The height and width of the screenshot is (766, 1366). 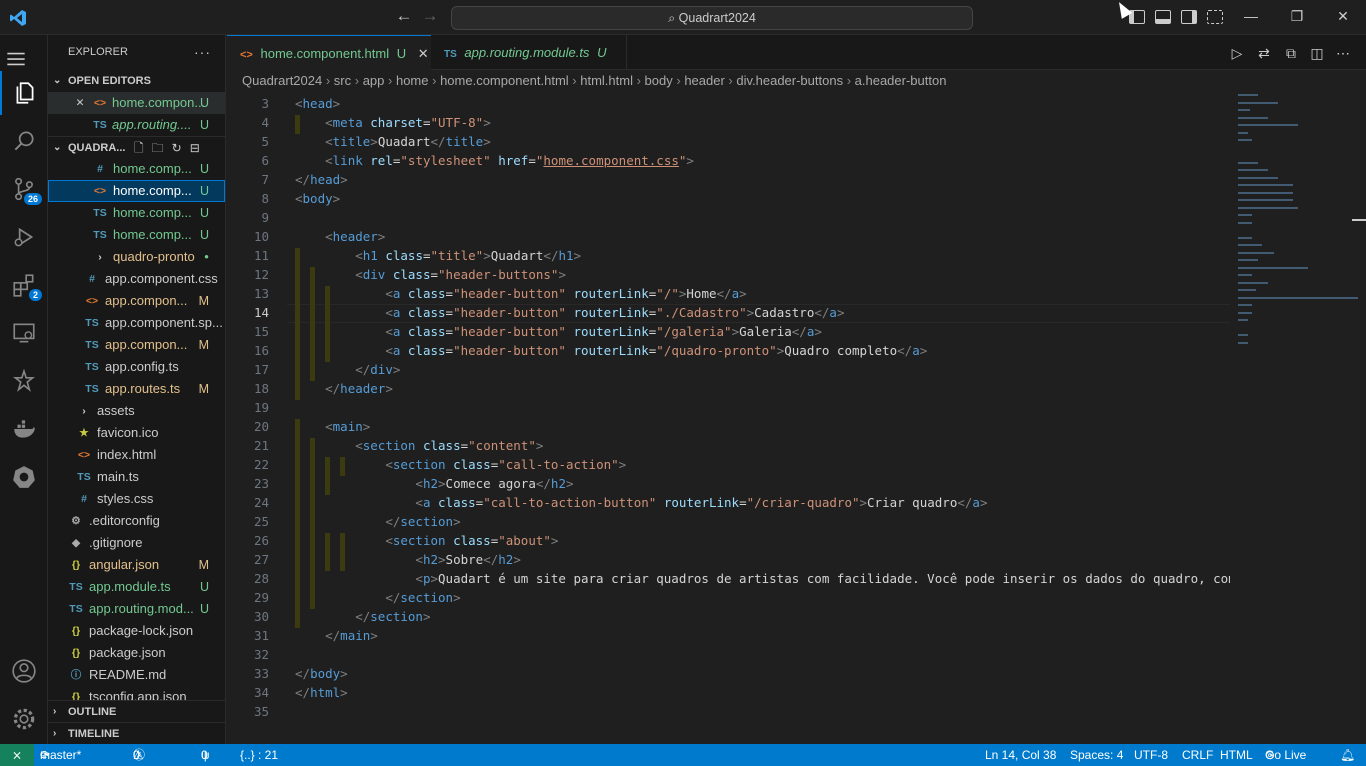 I want to click on search-view-icon, so click(x=24, y=141).